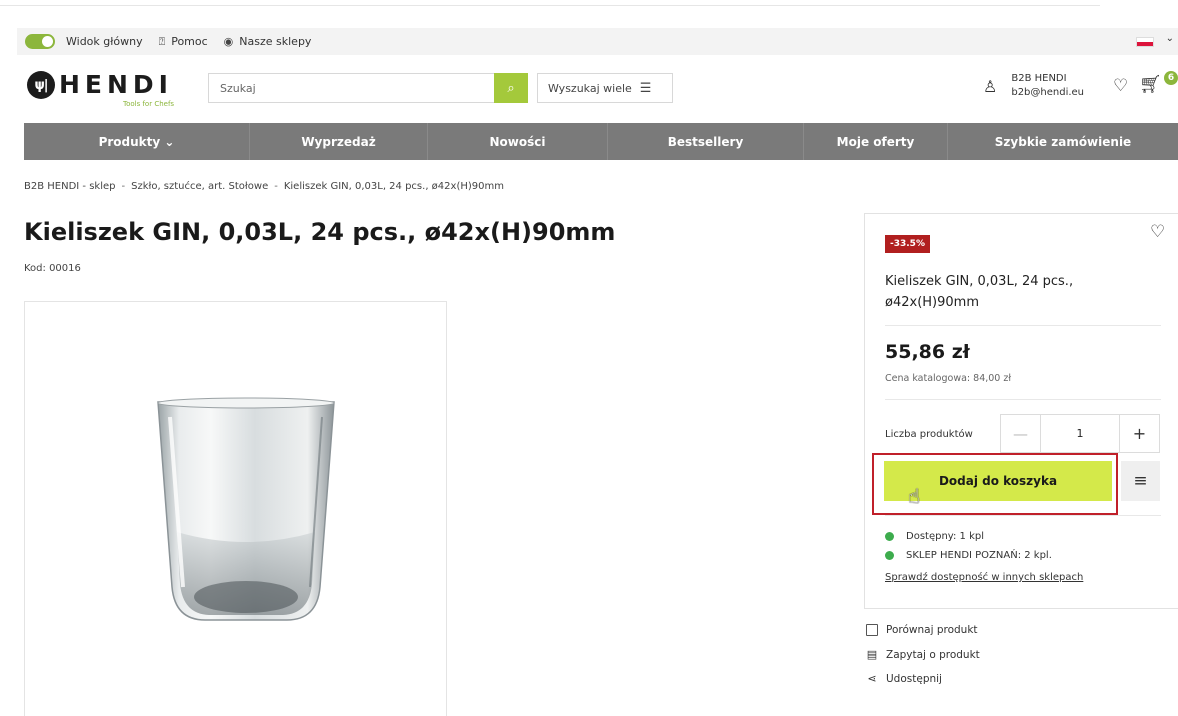 Image resolution: width=1178 pixels, height=716 pixels. What do you see at coordinates (706, 141) in the screenshot?
I see `nav-item-bestsellers: Bestsellery` at bounding box center [706, 141].